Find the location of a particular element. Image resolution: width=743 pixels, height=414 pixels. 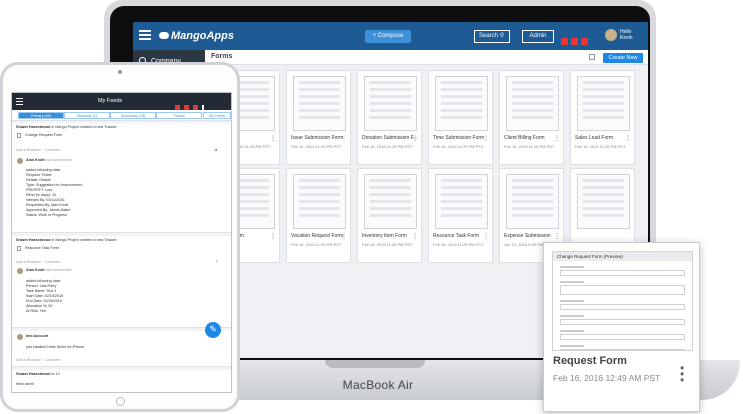

comment-header: Alan Knott last commented is located at coordinates (49, 160).